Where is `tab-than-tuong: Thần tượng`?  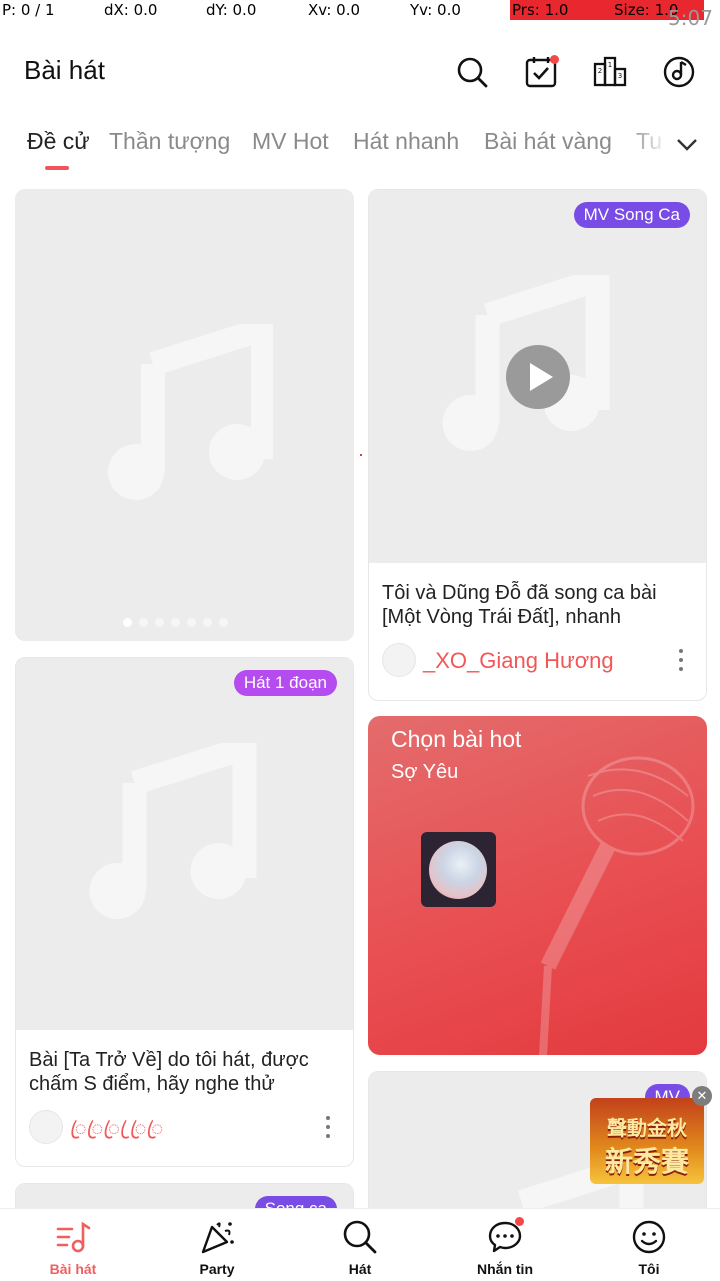
tab-than-tuong: Thần tượng is located at coordinates (169, 141).